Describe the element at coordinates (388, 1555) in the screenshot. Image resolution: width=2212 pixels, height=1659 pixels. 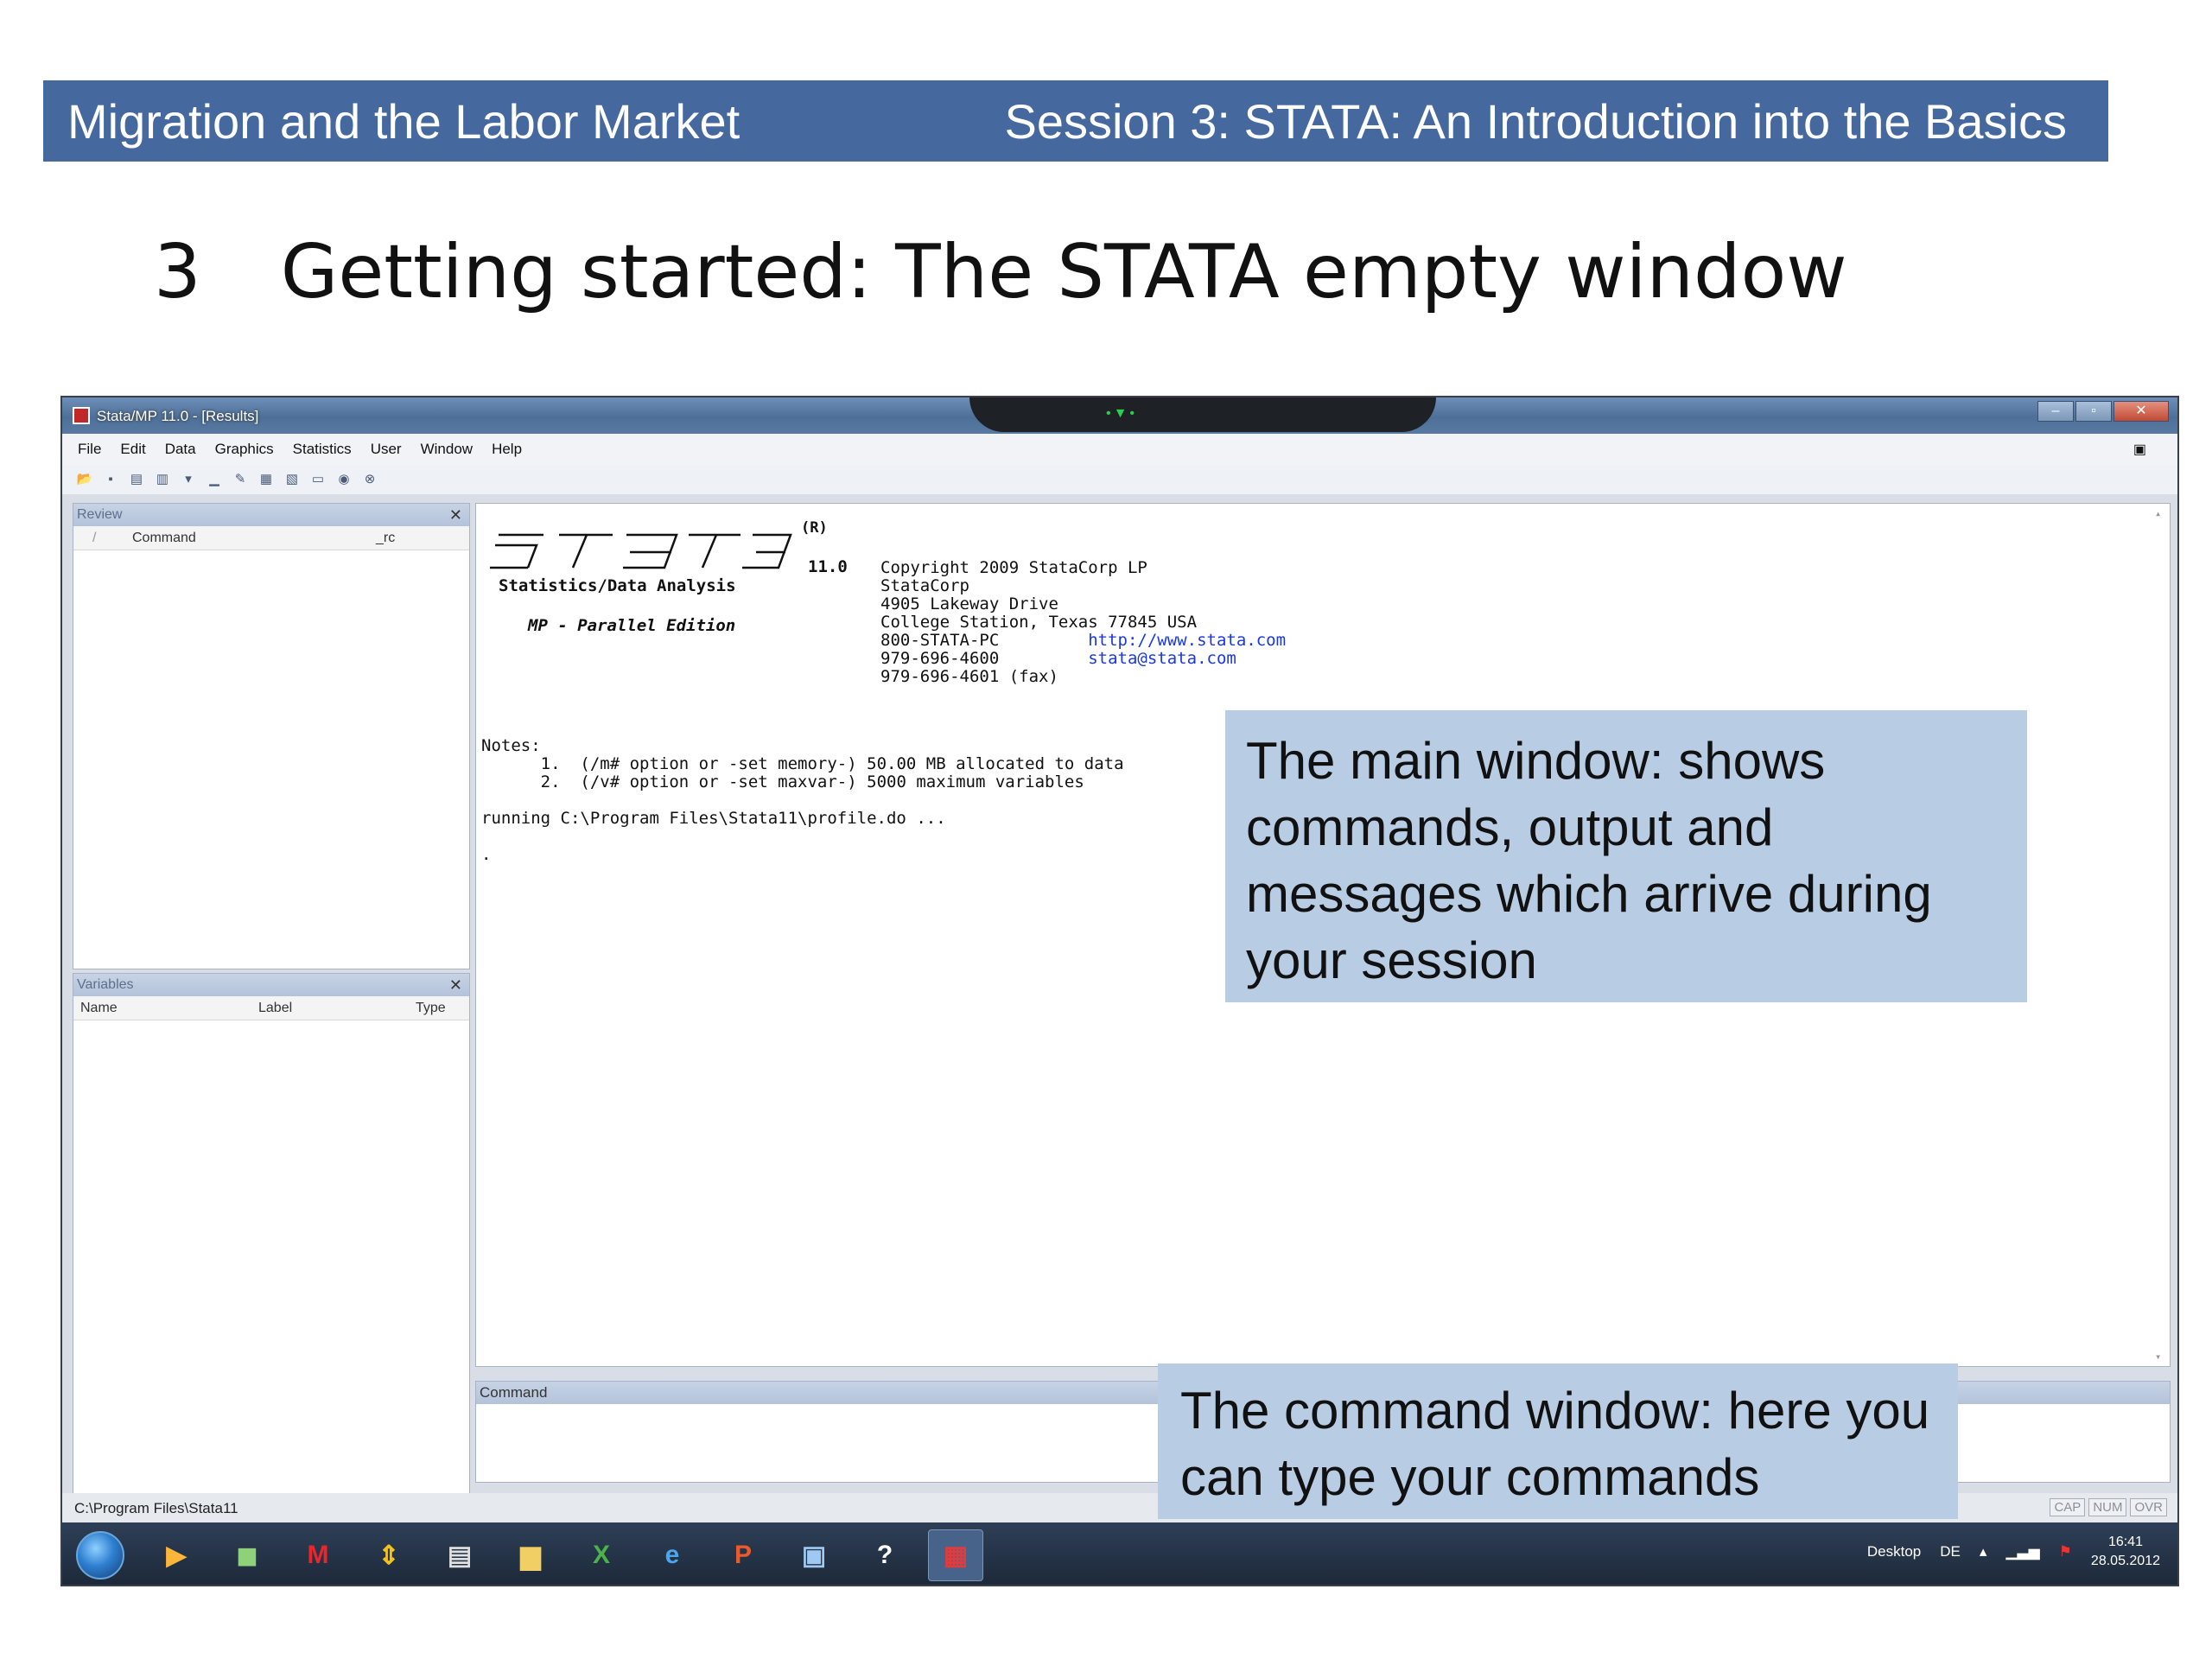
I see `network-app-icon: ⇕` at that location.